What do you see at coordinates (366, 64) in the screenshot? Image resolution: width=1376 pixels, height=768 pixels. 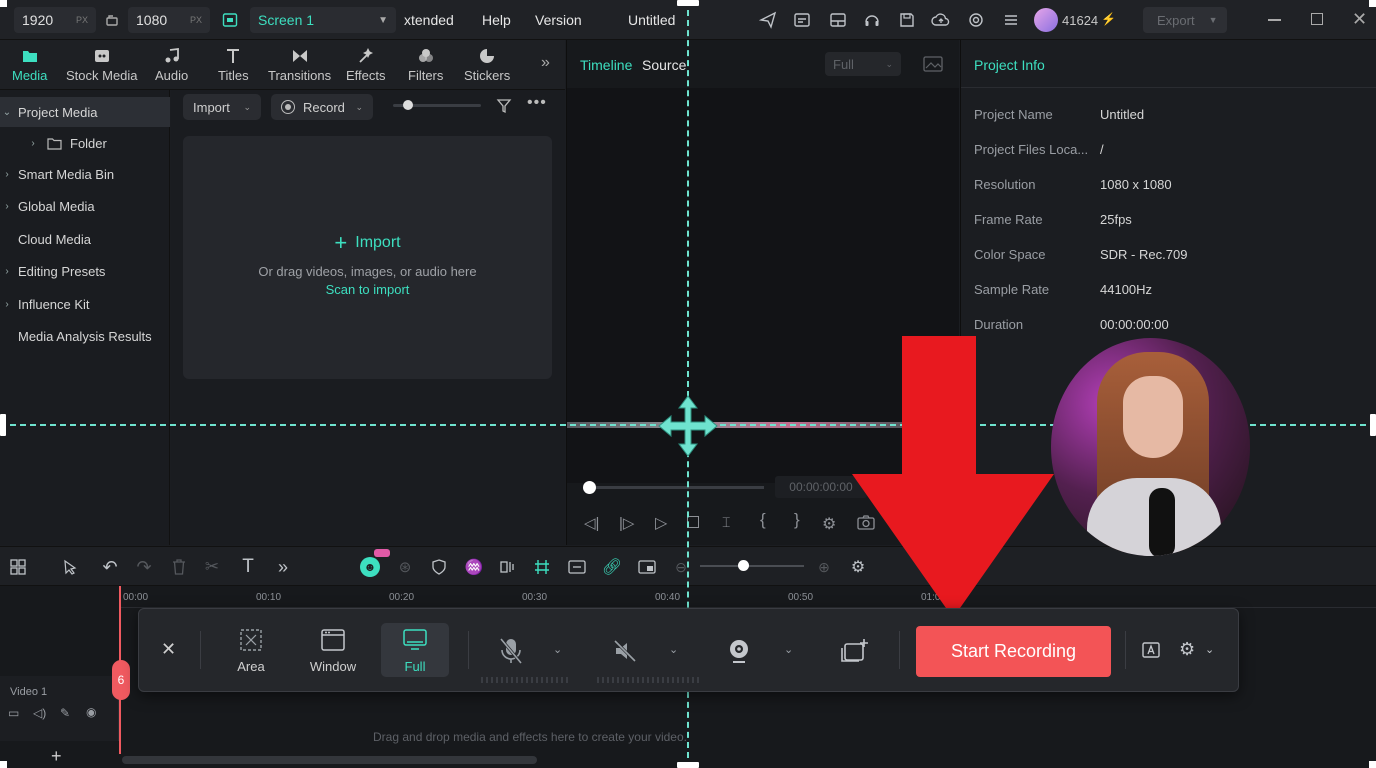 I see `tab-effects: Effects` at bounding box center [366, 64].